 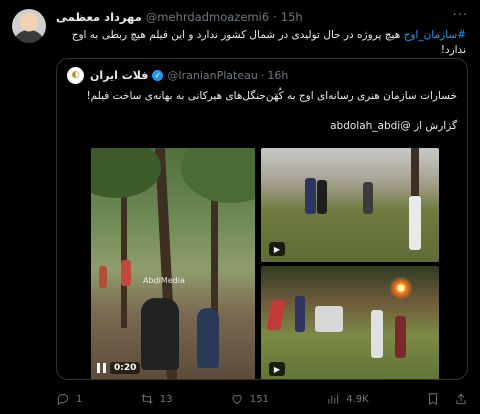 I want to click on like-count: 151, so click(x=259, y=399).